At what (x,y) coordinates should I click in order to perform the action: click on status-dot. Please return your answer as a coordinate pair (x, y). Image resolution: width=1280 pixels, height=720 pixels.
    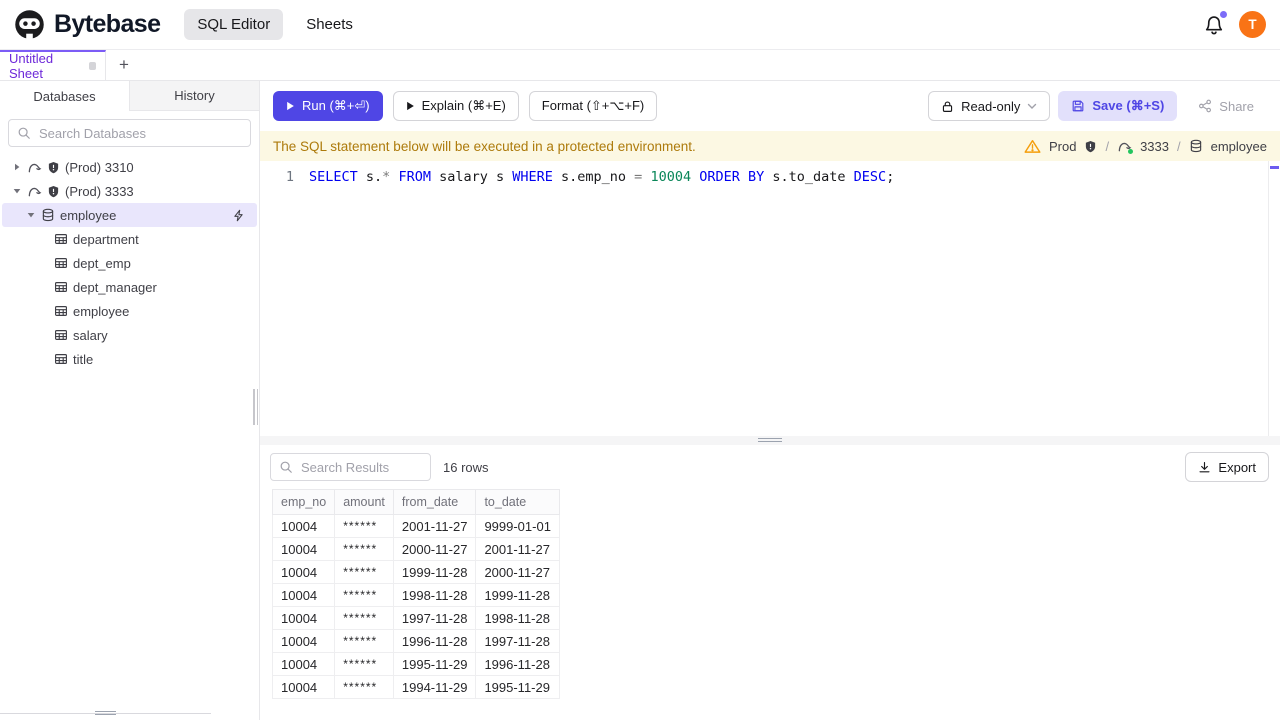
    Looking at the image, I should click on (1131, 151).